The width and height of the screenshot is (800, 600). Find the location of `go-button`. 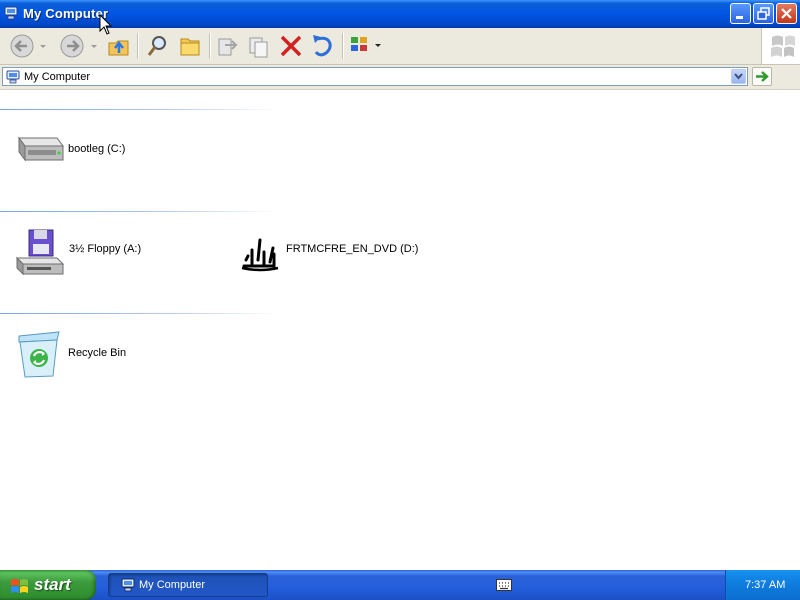

go-button is located at coordinates (762, 76).